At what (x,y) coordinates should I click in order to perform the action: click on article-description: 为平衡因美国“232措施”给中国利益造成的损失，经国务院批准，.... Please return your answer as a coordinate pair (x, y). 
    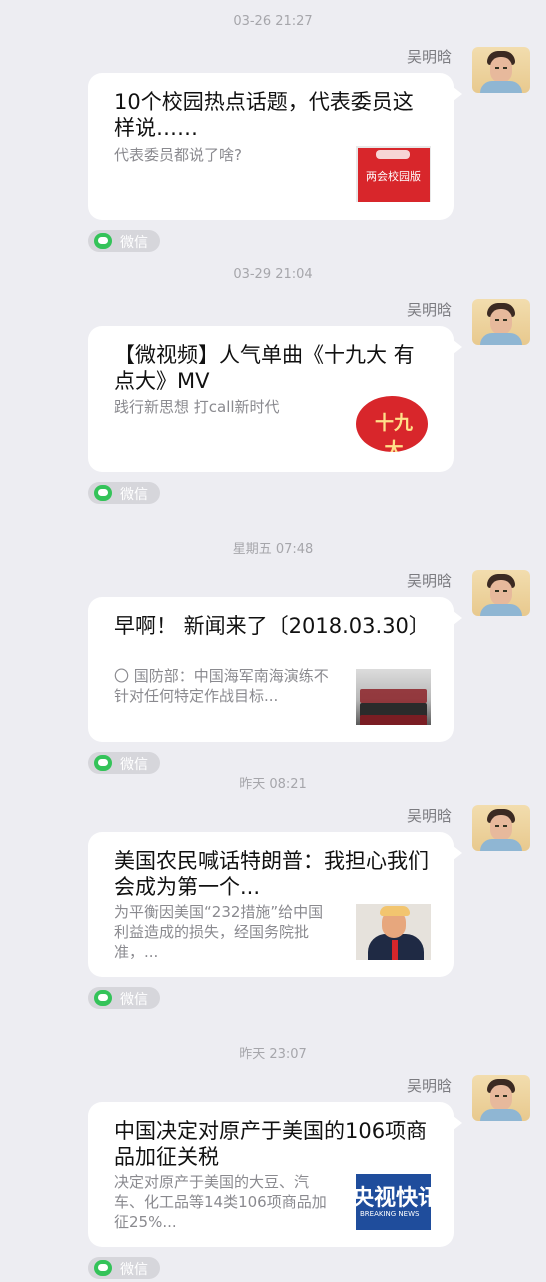
    Looking at the image, I should click on (219, 932).